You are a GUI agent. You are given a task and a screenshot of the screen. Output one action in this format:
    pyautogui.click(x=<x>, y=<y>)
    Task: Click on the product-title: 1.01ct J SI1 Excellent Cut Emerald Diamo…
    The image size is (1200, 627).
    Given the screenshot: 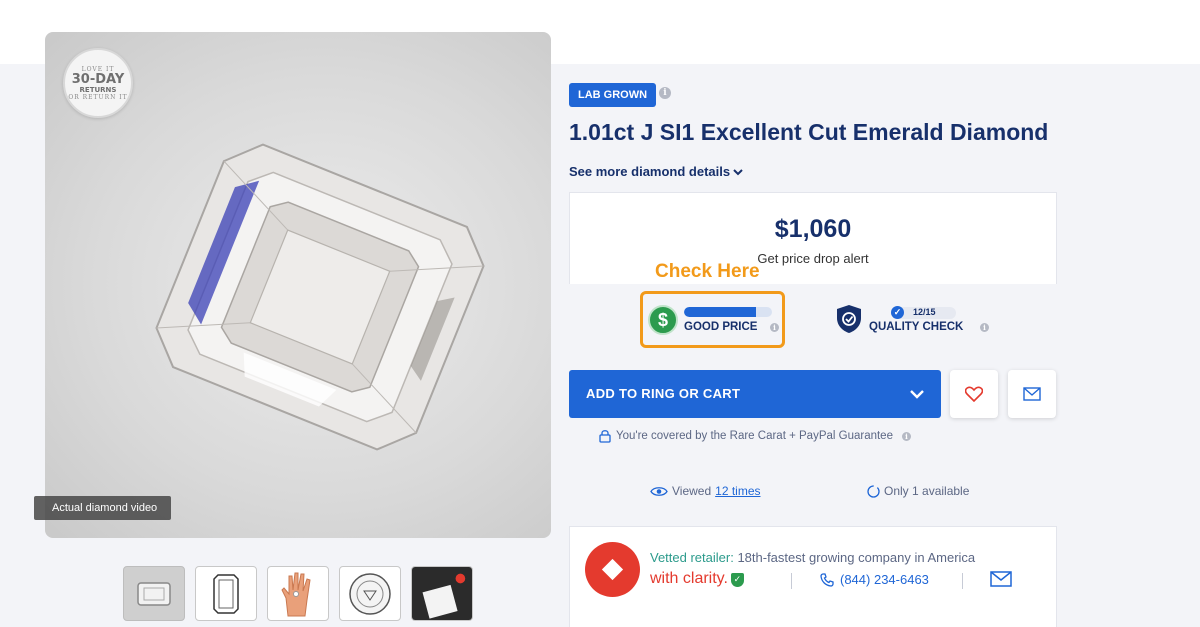 What is the action you would take?
    pyautogui.click(x=809, y=132)
    